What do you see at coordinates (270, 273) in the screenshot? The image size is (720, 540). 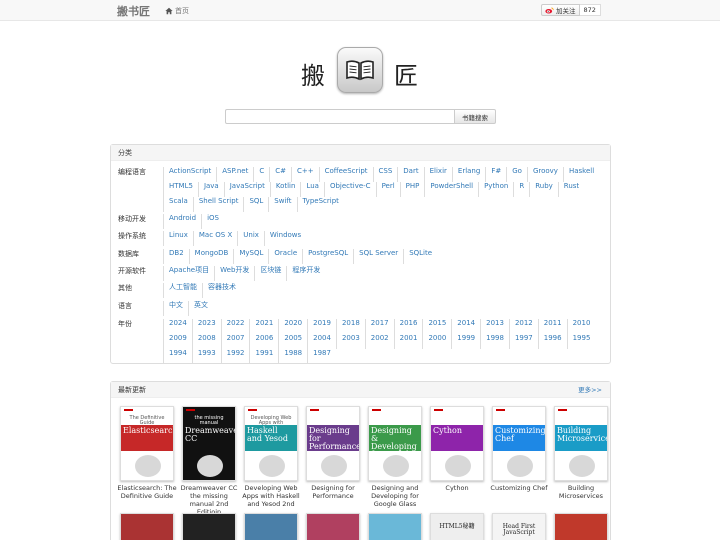 I see `category-link: 区块链` at bounding box center [270, 273].